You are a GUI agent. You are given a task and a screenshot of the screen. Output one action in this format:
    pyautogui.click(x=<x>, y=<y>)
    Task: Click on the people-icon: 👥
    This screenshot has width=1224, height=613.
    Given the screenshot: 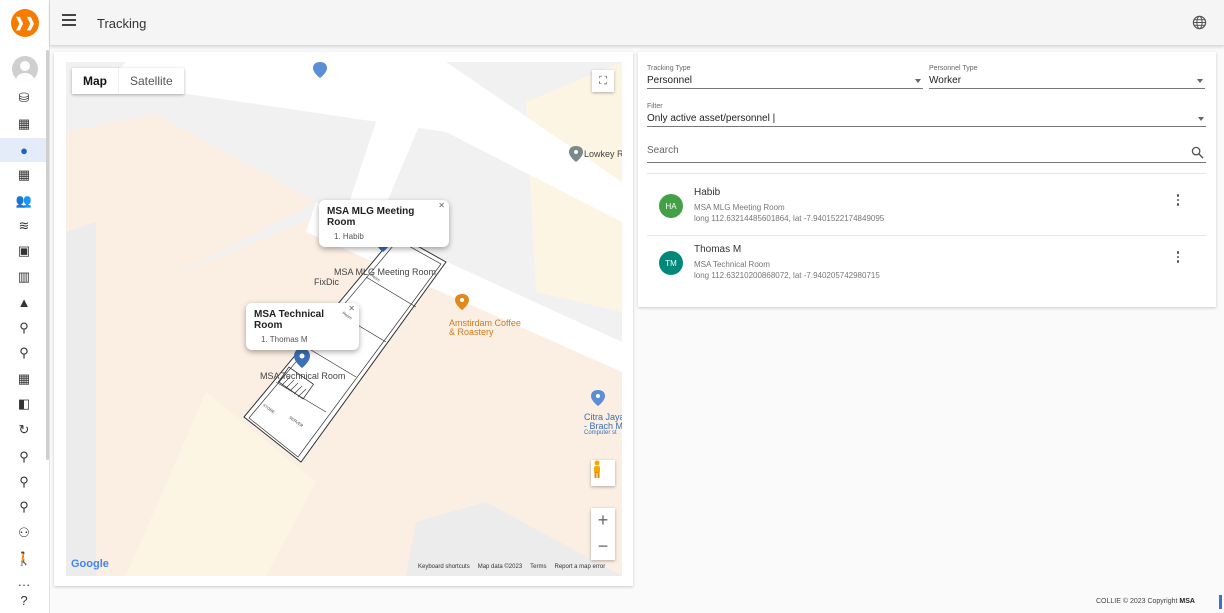 What is the action you would take?
    pyautogui.click(x=24, y=201)
    